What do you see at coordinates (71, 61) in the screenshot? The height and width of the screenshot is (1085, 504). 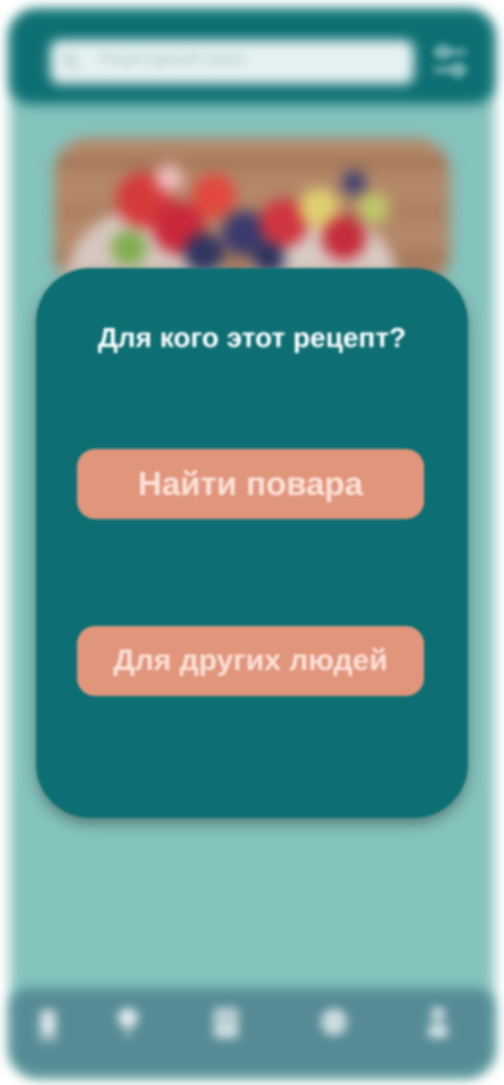 I see `search-icon` at bounding box center [71, 61].